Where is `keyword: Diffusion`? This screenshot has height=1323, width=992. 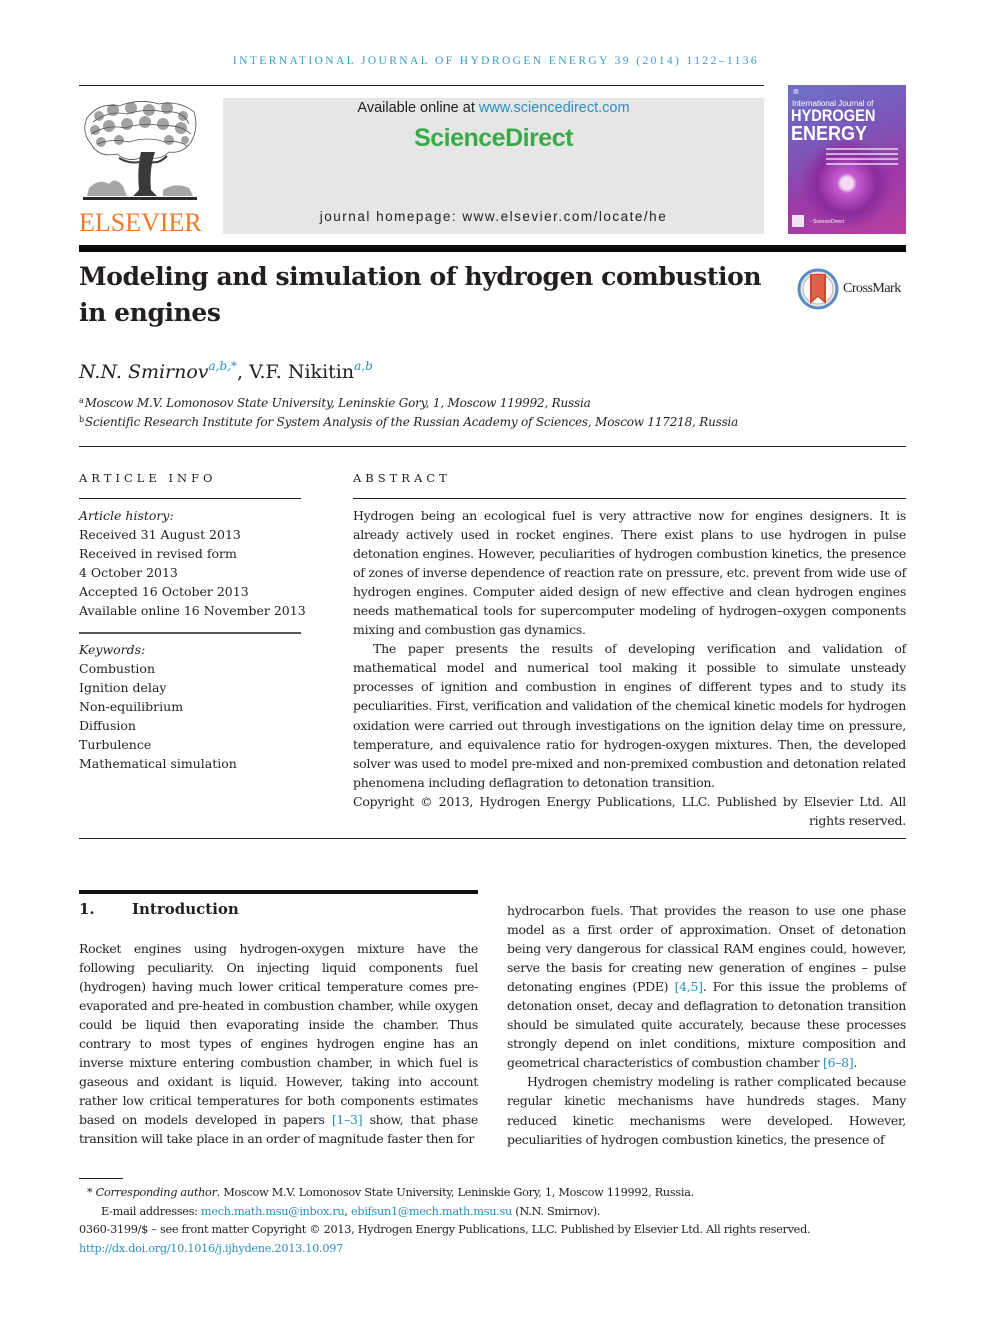
keyword: Diffusion is located at coordinates (107, 725).